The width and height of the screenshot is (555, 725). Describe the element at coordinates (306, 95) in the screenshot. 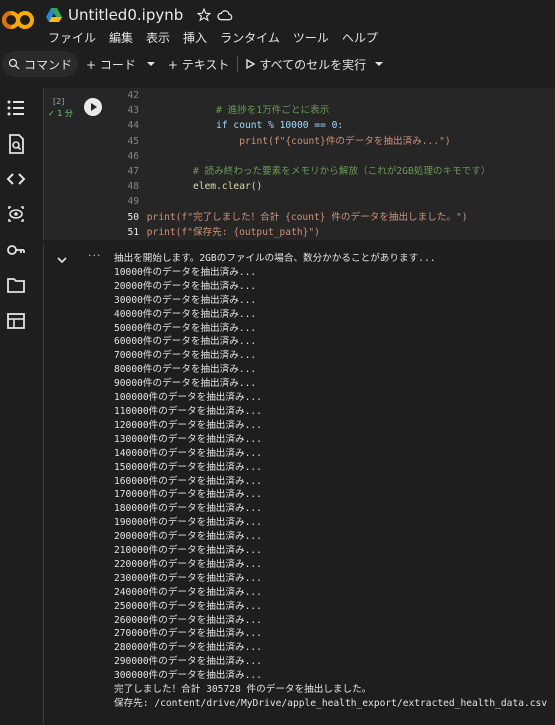

I see `code-line: 42` at that location.